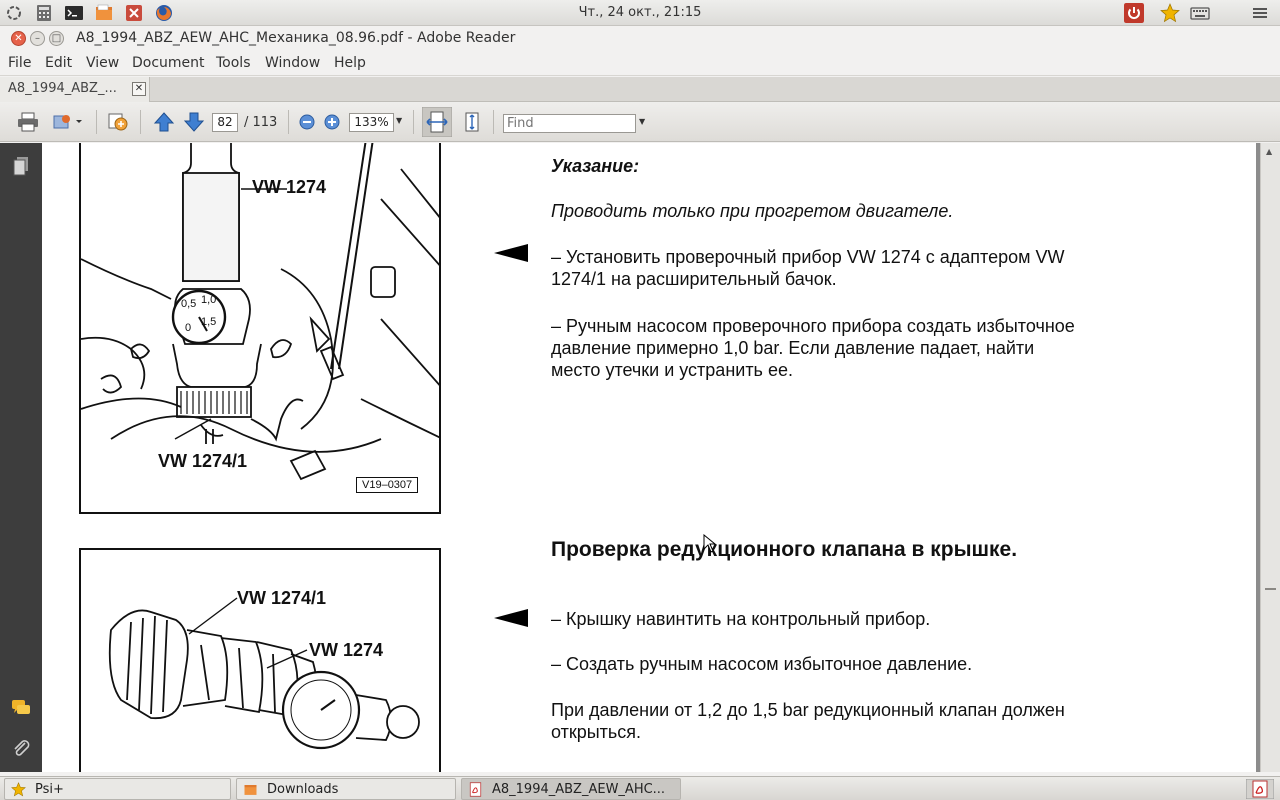 The image size is (1280, 800). Describe the element at coordinates (68, 122) in the screenshot. I see `share-icon` at that location.